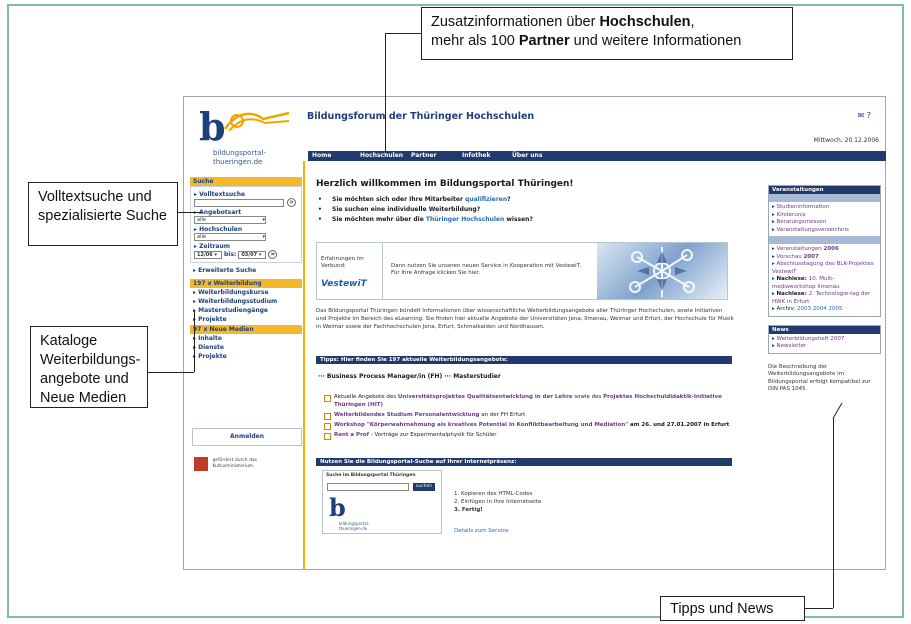 The image size is (911, 624). Describe the element at coordinates (291, 202) in the screenshot. I see `search-go-icon: »` at that location.